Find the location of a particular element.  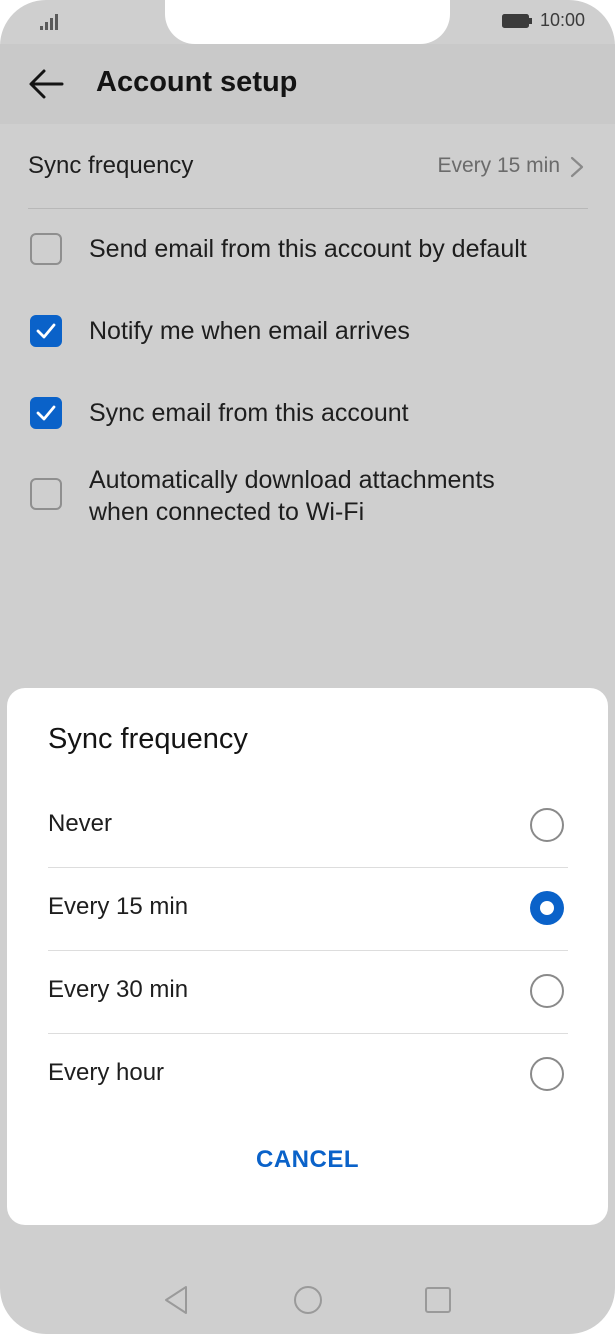

option-label: Every hour is located at coordinates (106, 1072).